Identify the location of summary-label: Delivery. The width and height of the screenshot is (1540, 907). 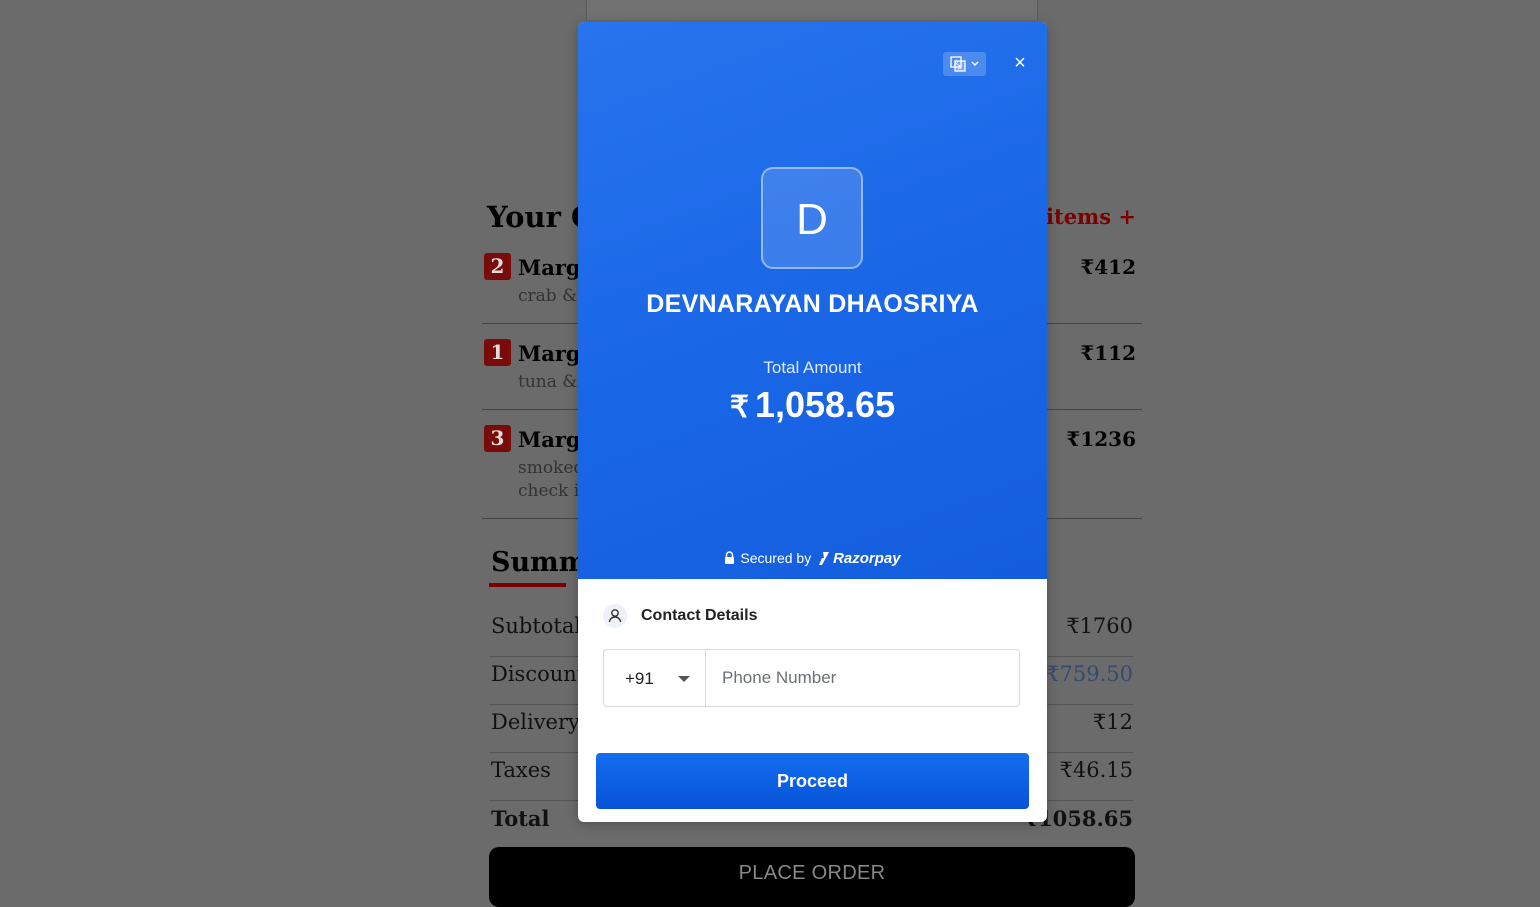
(535, 722).